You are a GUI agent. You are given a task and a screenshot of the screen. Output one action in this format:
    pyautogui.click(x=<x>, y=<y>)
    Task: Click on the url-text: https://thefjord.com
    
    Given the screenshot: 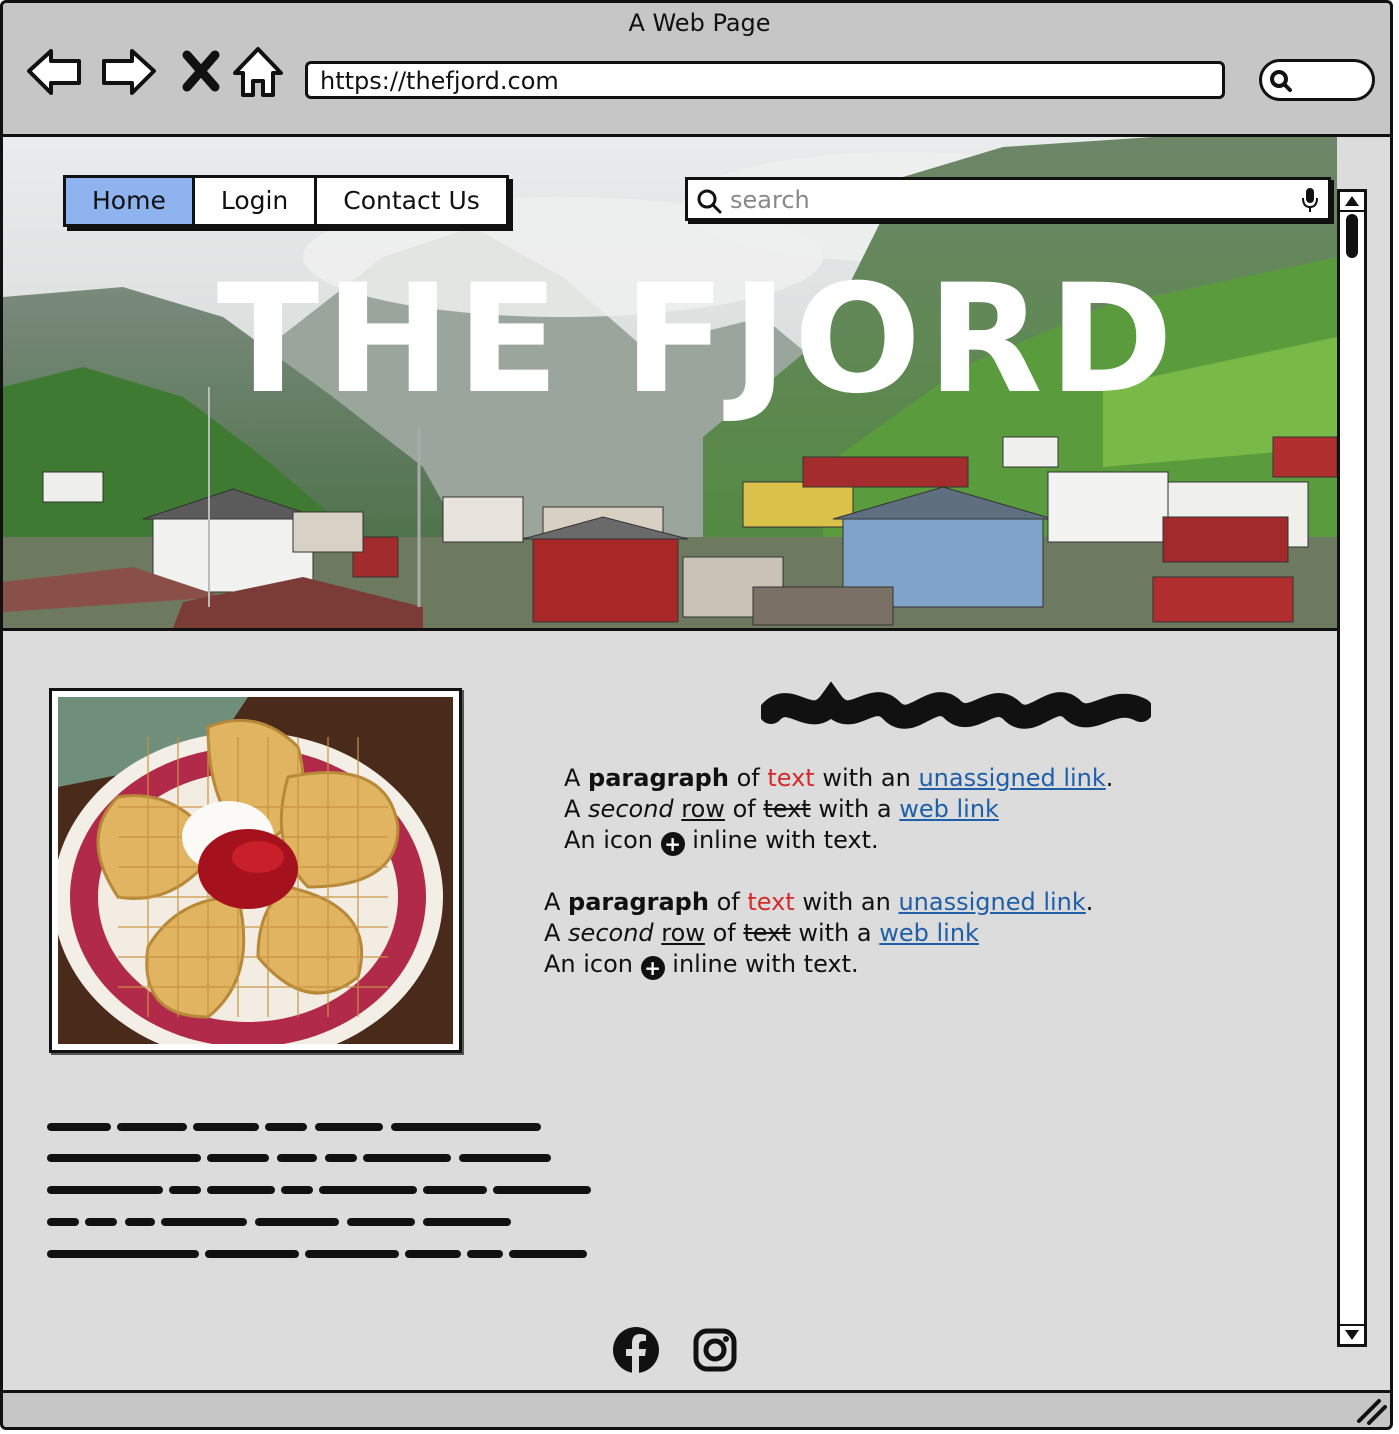 What is the action you would take?
    pyautogui.click(x=439, y=81)
    